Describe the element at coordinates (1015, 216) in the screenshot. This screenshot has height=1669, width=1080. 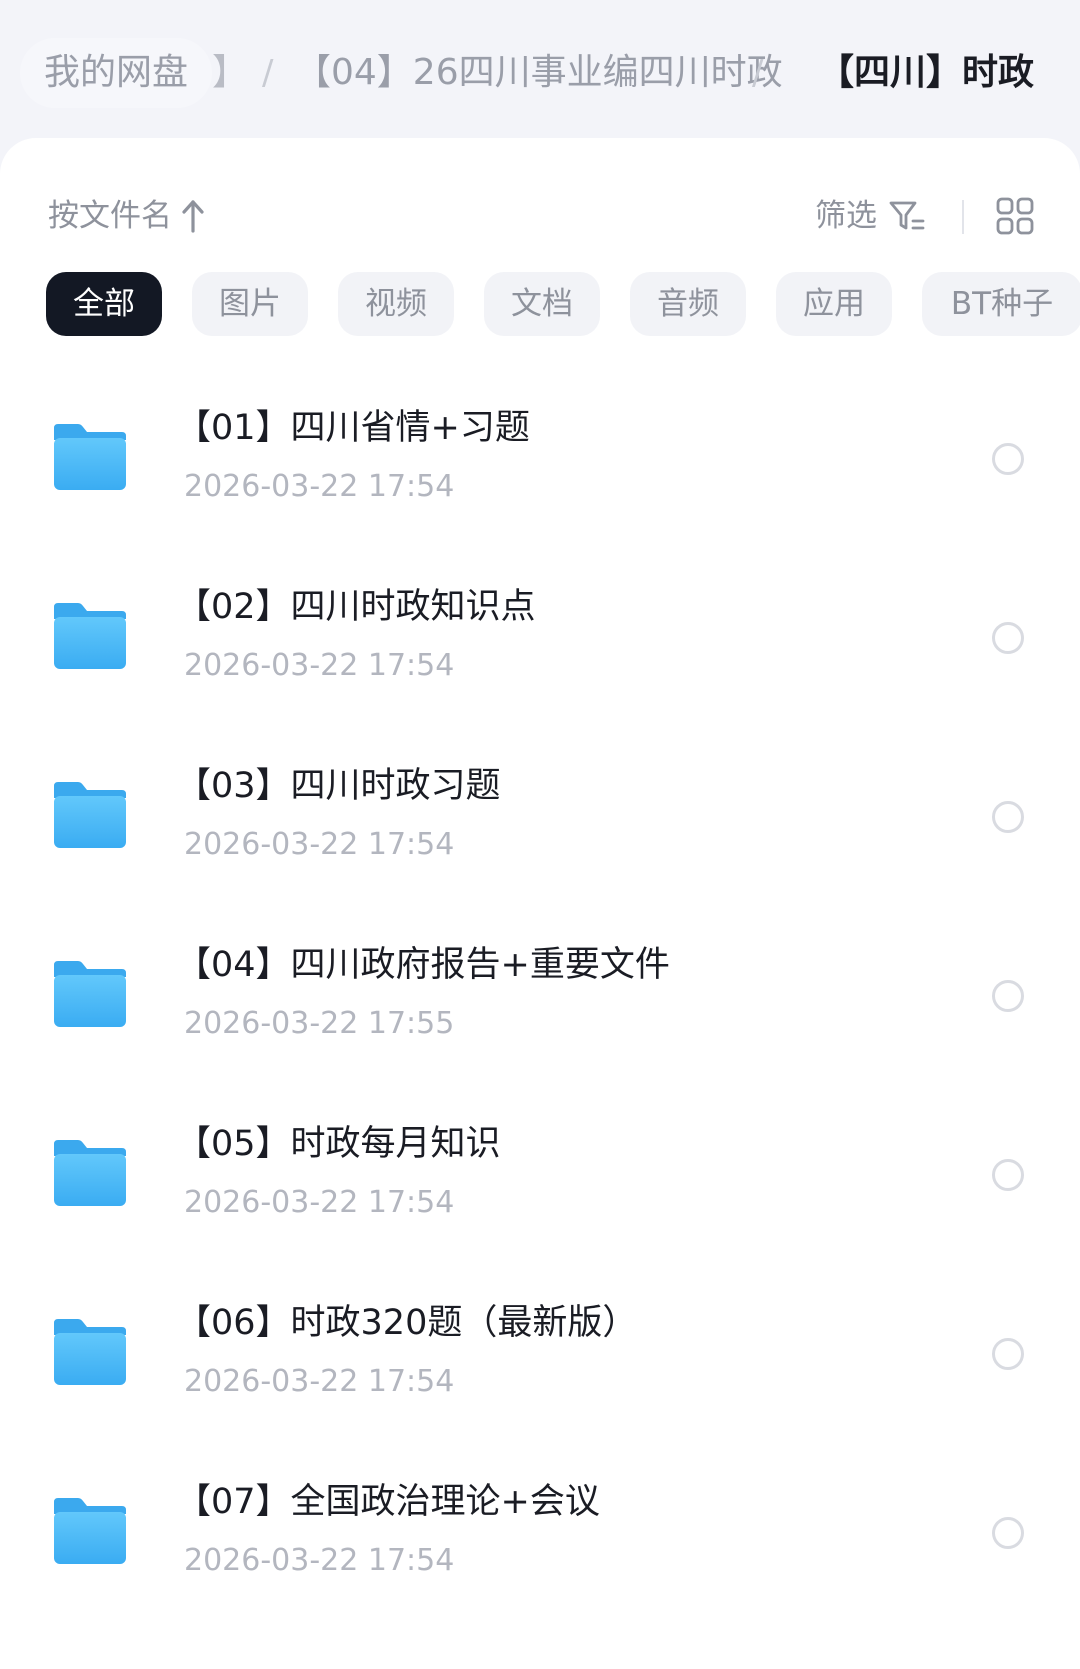
I see `grid-view-icon` at that location.